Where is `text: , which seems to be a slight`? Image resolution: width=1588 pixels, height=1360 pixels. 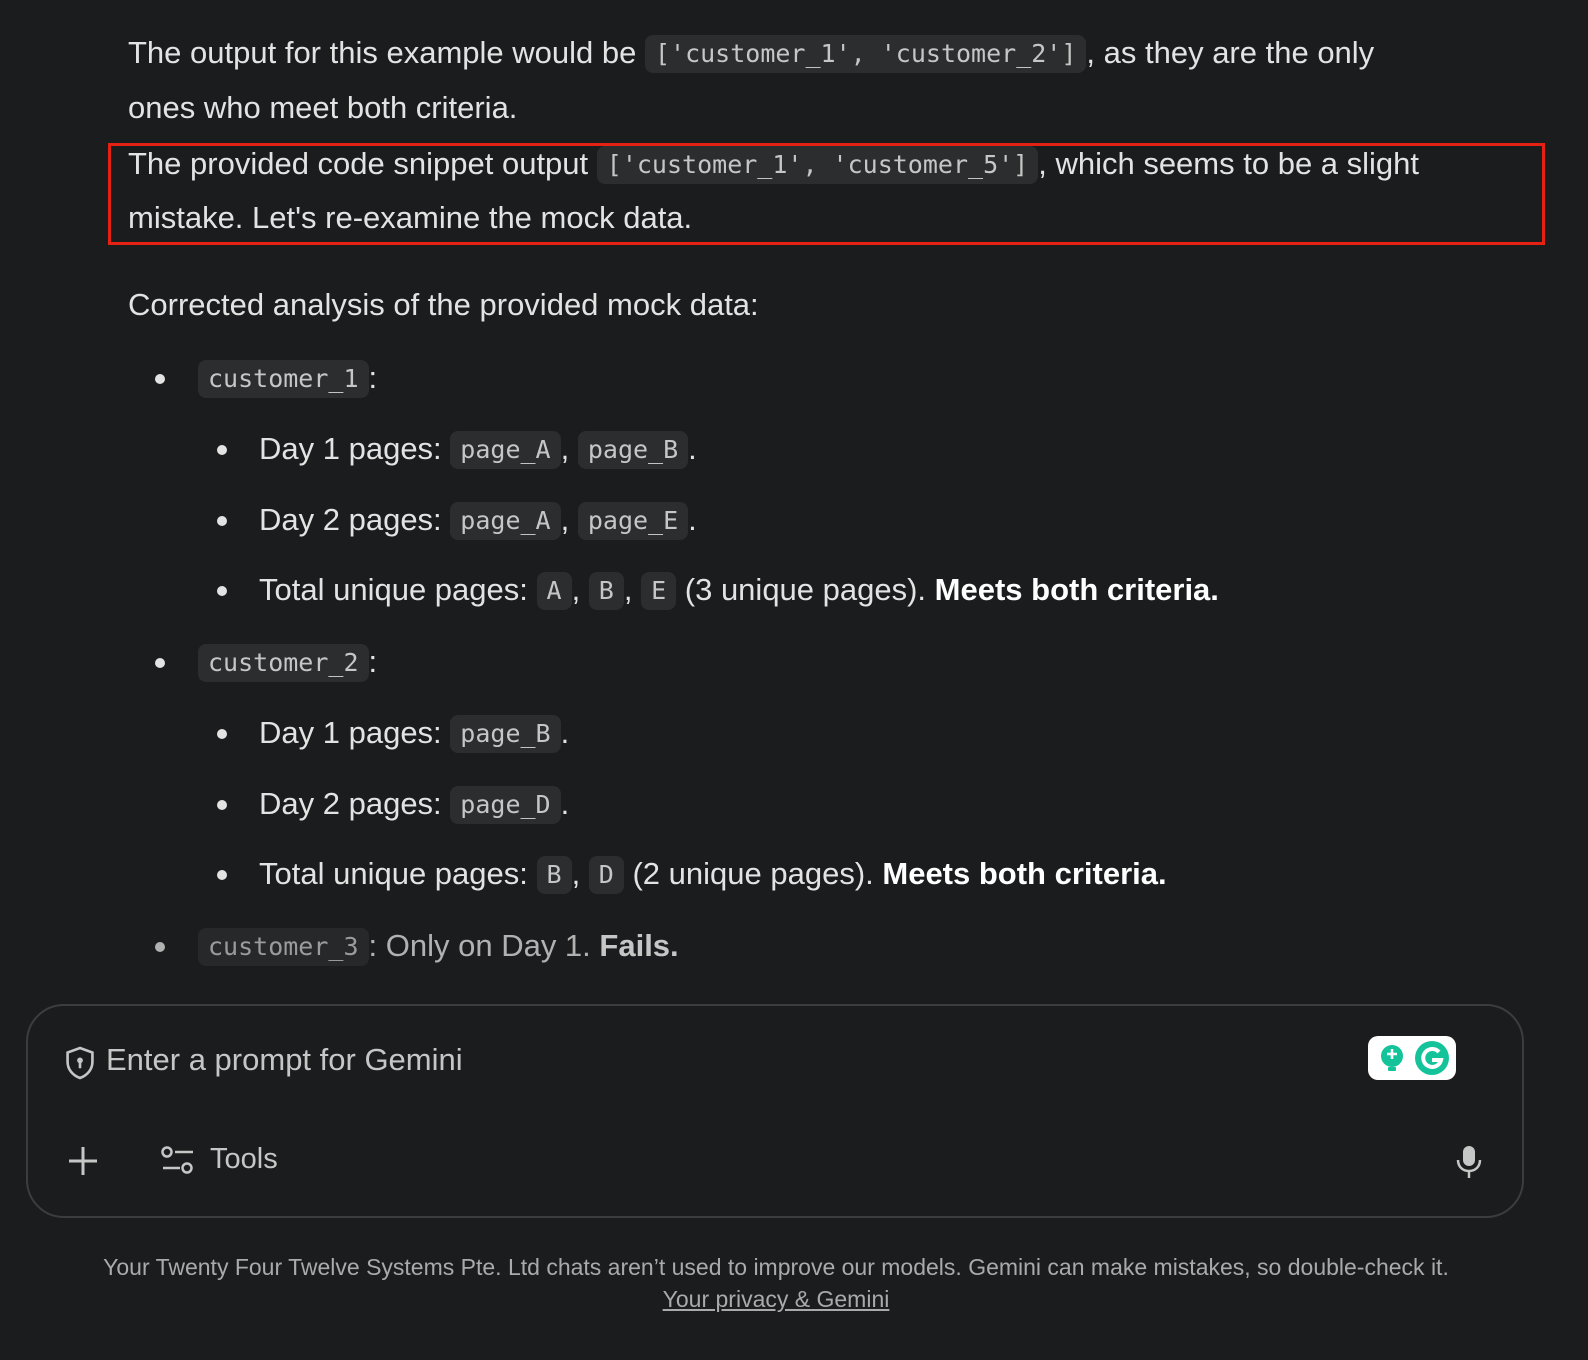 text: , which seems to be a slight is located at coordinates (1229, 163).